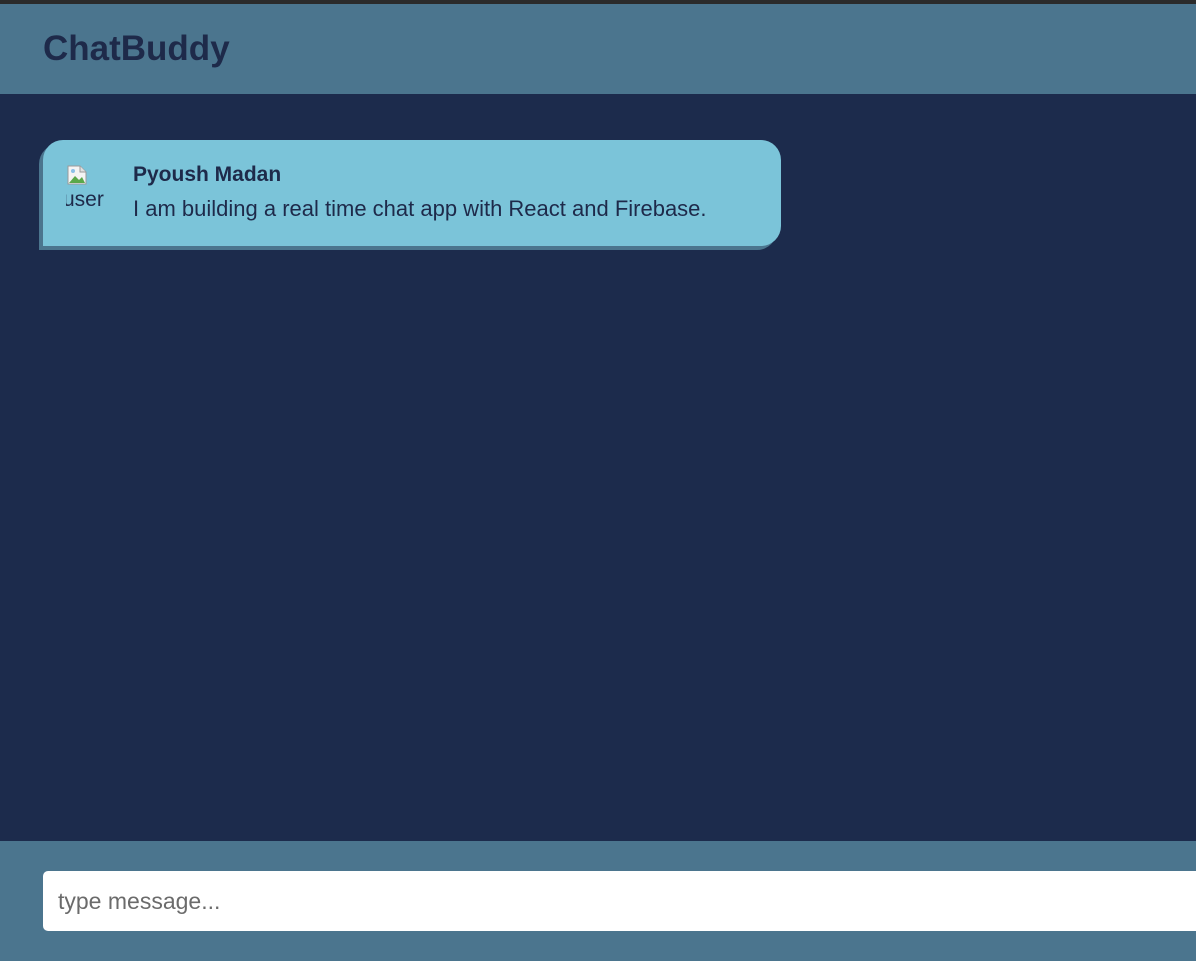 This screenshot has height=961, width=1196. What do you see at coordinates (136, 48) in the screenshot?
I see `app-title: ChatBuddy` at bounding box center [136, 48].